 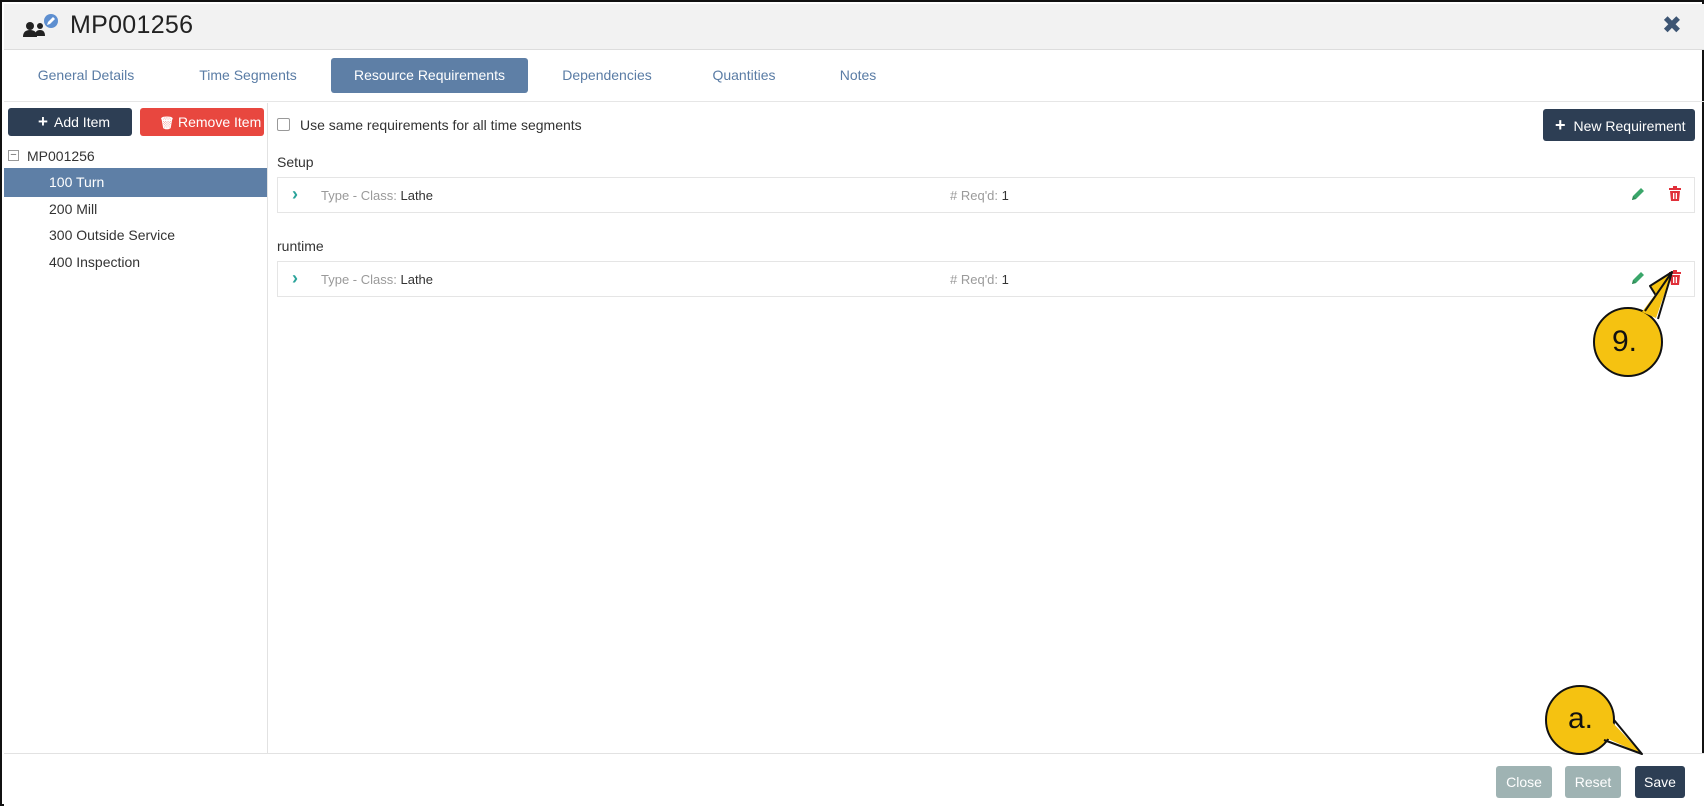 What do you see at coordinates (429, 75) in the screenshot?
I see `tab-resource-requirements: Resource Requirements` at bounding box center [429, 75].